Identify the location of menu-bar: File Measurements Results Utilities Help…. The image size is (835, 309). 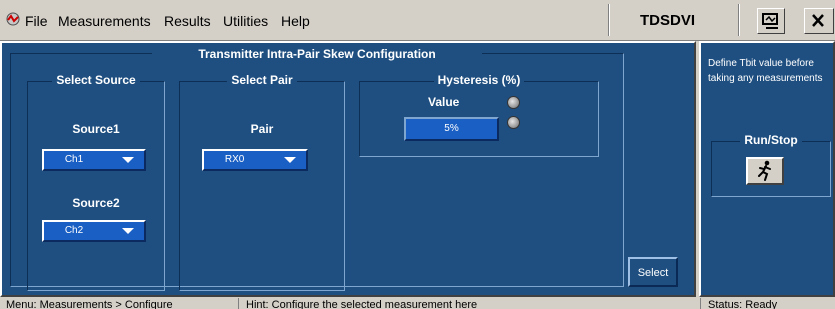
(417, 20).